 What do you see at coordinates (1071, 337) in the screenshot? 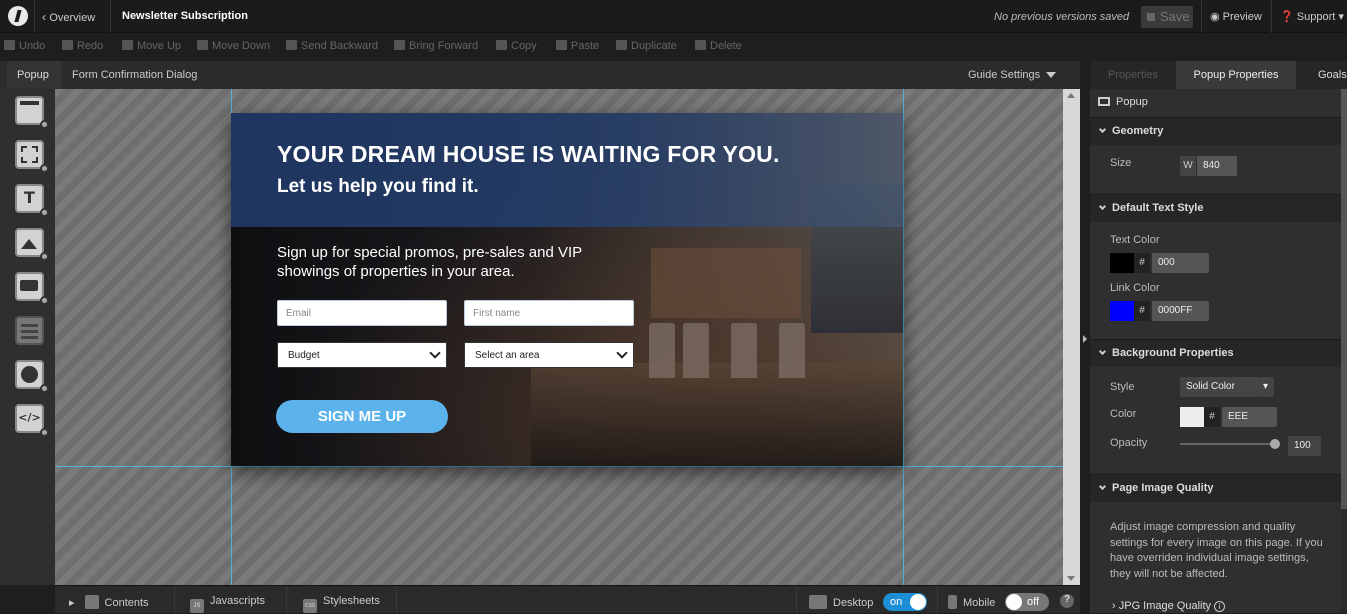
I see `canvas-scrollbar` at bounding box center [1071, 337].